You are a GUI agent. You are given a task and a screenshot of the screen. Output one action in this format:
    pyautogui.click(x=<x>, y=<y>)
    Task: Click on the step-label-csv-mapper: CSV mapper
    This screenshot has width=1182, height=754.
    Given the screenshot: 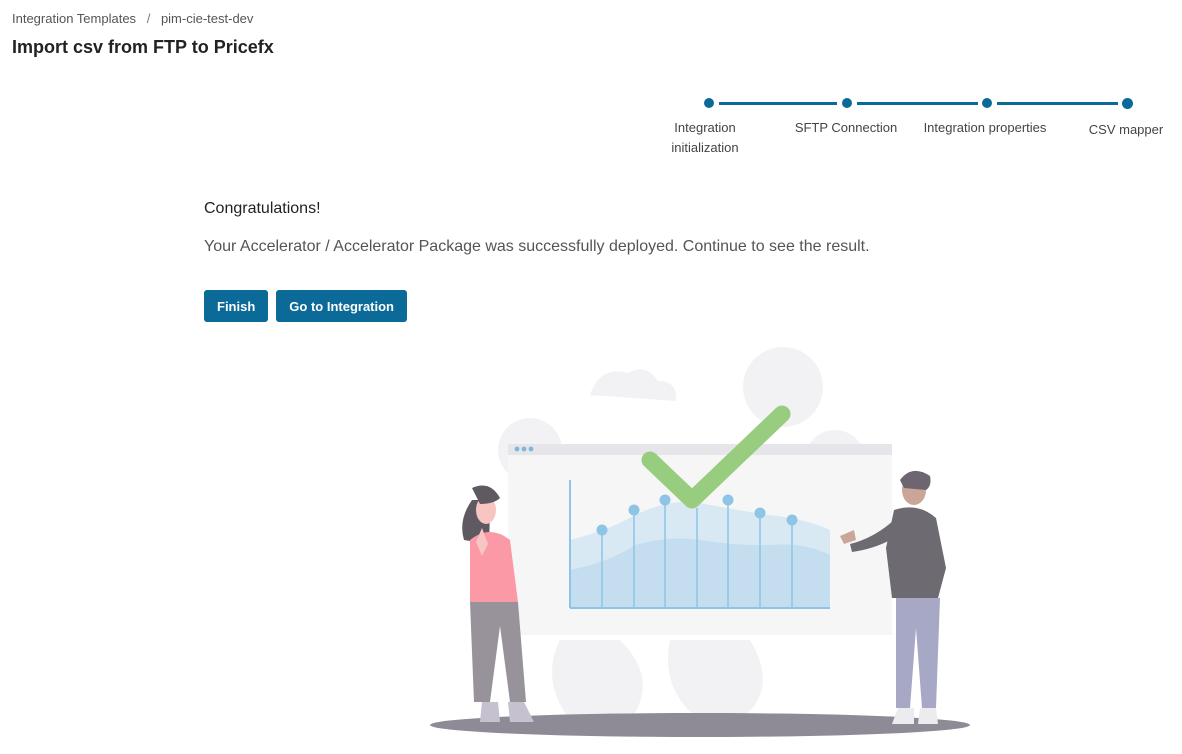 What is the action you would take?
    pyautogui.click(x=1126, y=130)
    